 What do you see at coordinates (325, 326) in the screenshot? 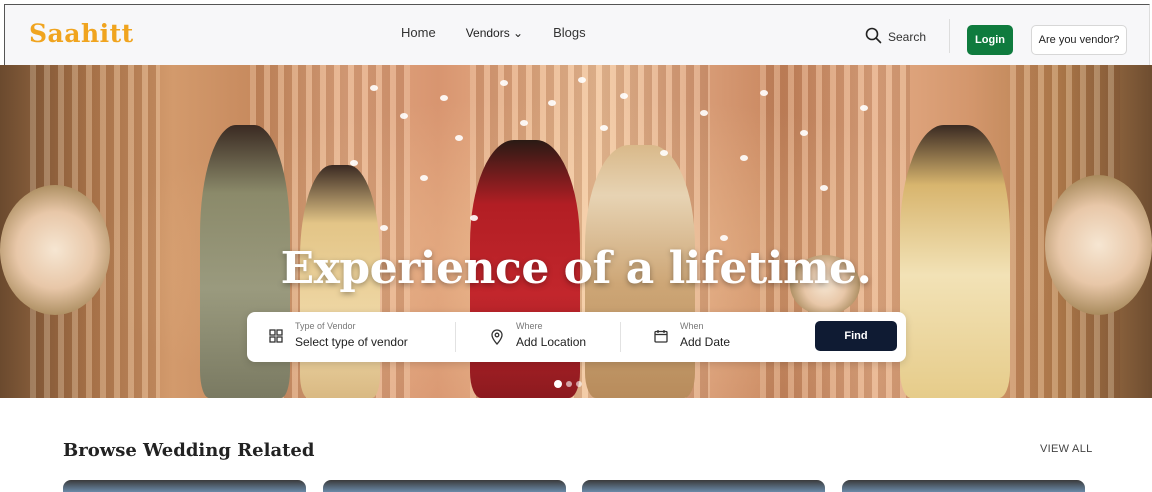
I see `vendor-type-label: Type of Vendor` at bounding box center [325, 326].